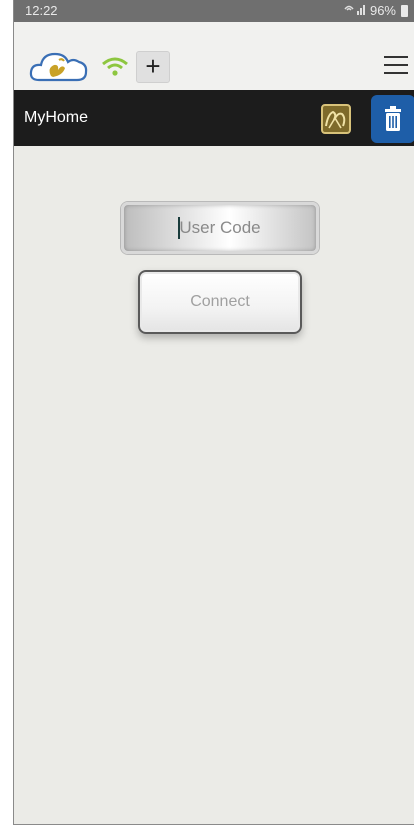 This screenshot has height=825, width=414. Describe the element at coordinates (220, 228) in the screenshot. I see `user-code-input` at that location.